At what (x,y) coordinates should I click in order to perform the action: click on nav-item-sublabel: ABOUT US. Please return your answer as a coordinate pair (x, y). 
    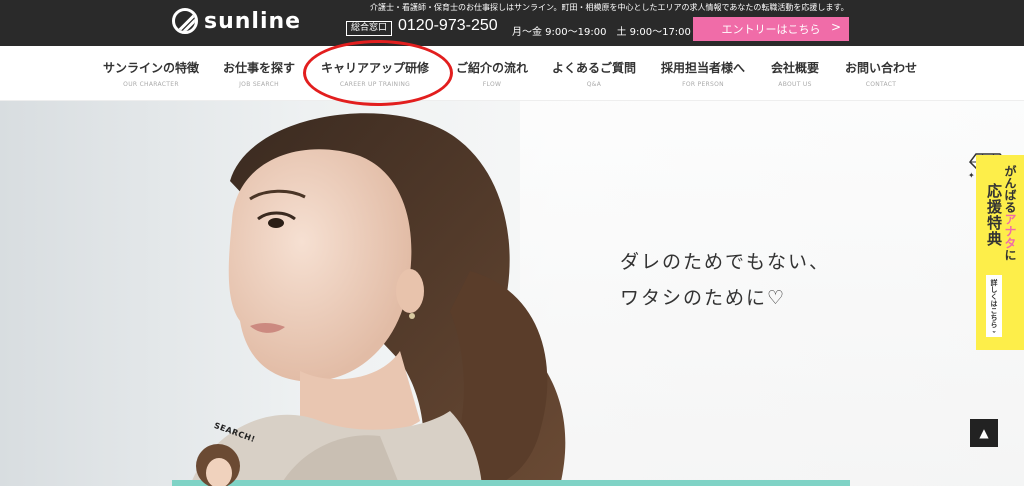
    Looking at the image, I should click on (795, 84).